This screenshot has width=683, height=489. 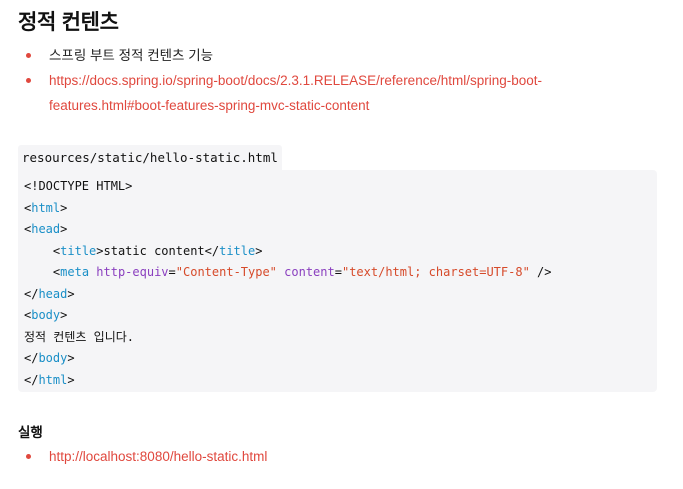 What do you see at coordinates (340, 338) in the screenshot?
I see `code-line: 정적 컨텐츠 입니다.` at bounding box center [340, 338].